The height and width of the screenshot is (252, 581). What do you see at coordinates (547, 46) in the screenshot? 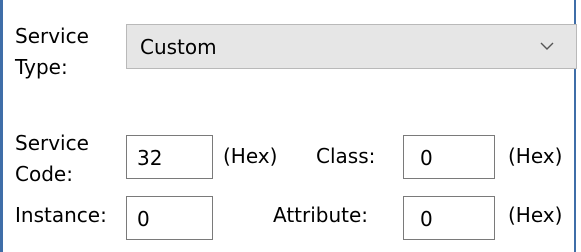
I see `chevron-down-icon` at bounding box center [547, 46].